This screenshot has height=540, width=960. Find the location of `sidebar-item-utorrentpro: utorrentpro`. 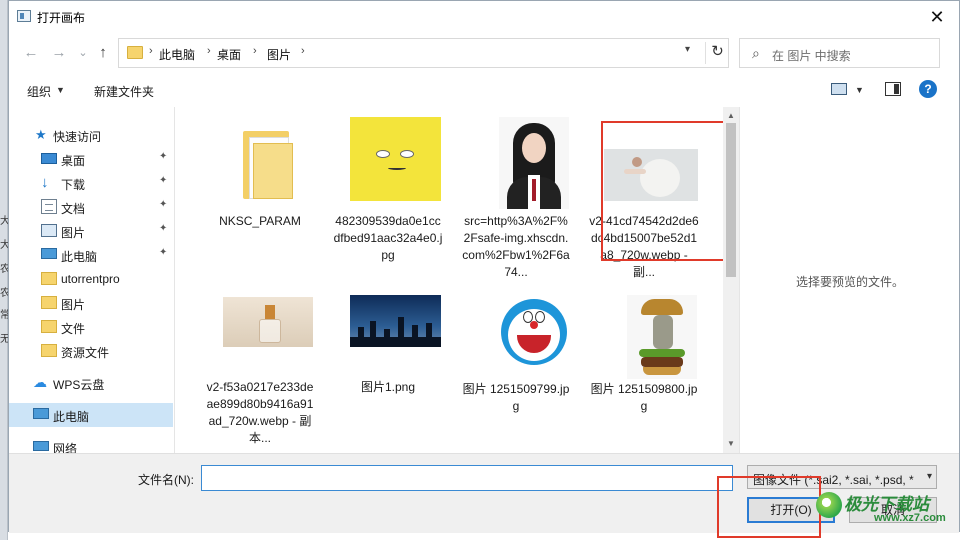

sidebar-item-utorrentpro: utorrentpro is located at coordinates (91, 279).